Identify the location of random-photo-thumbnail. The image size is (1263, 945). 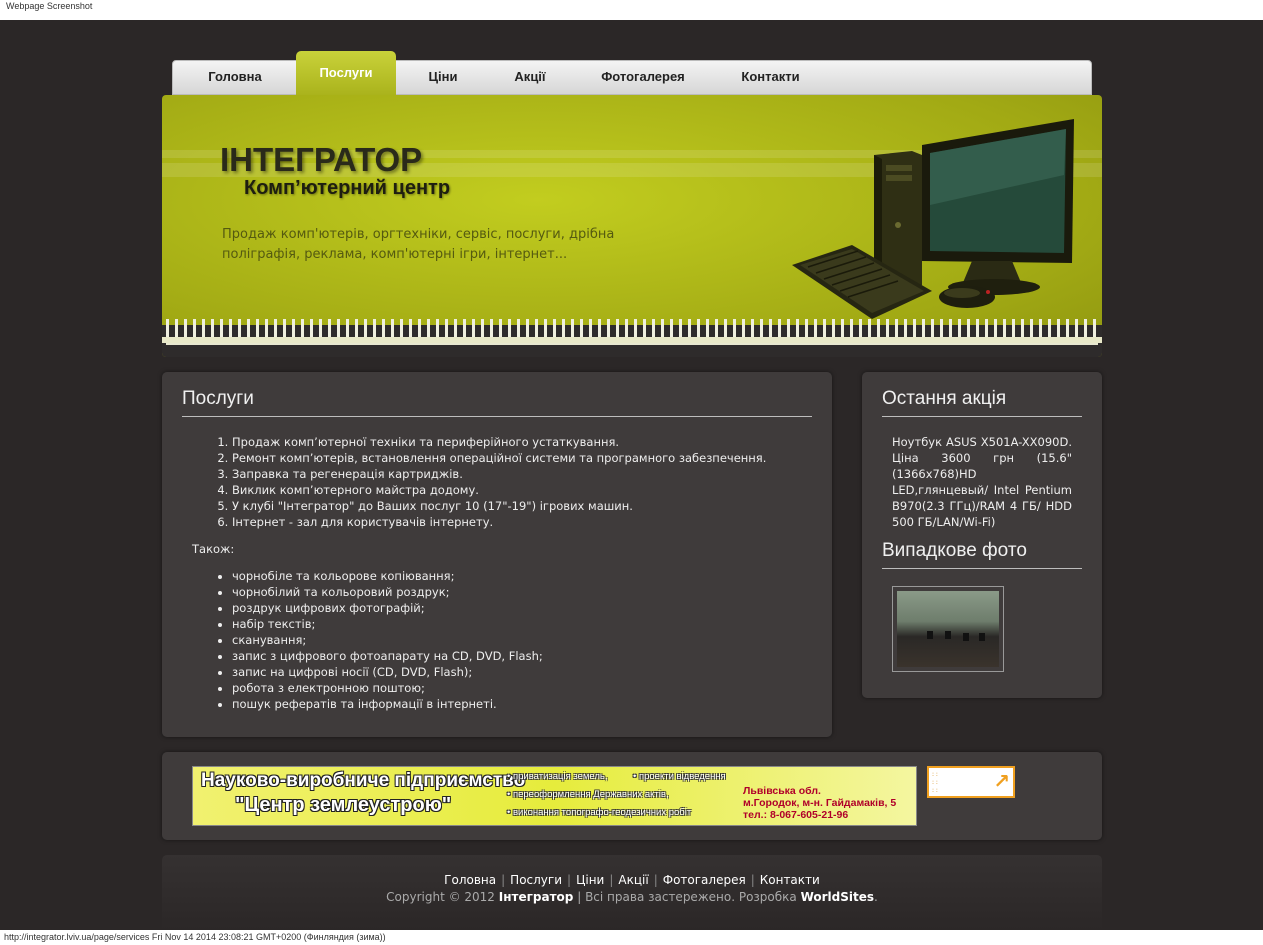
(948, 629).